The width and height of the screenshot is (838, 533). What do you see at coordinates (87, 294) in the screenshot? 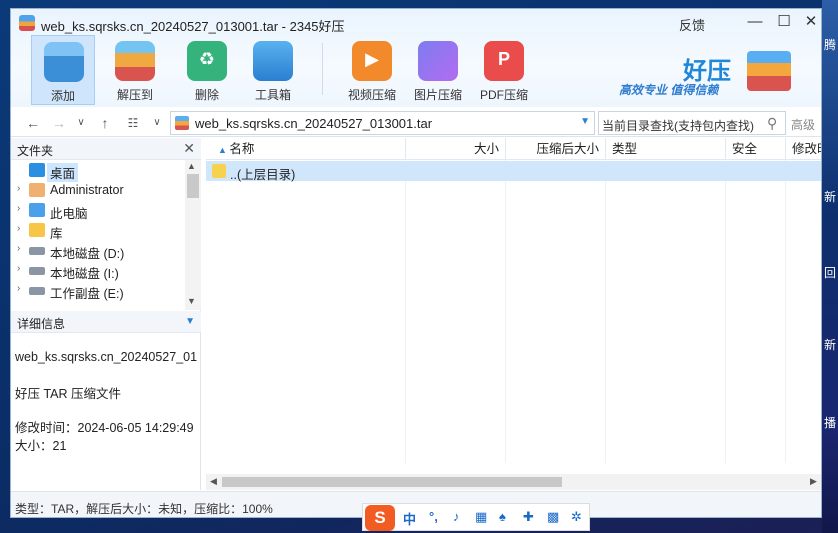
I see `tree-item-label: 工作副盘 (E:)` at bounding box center [87, 294].